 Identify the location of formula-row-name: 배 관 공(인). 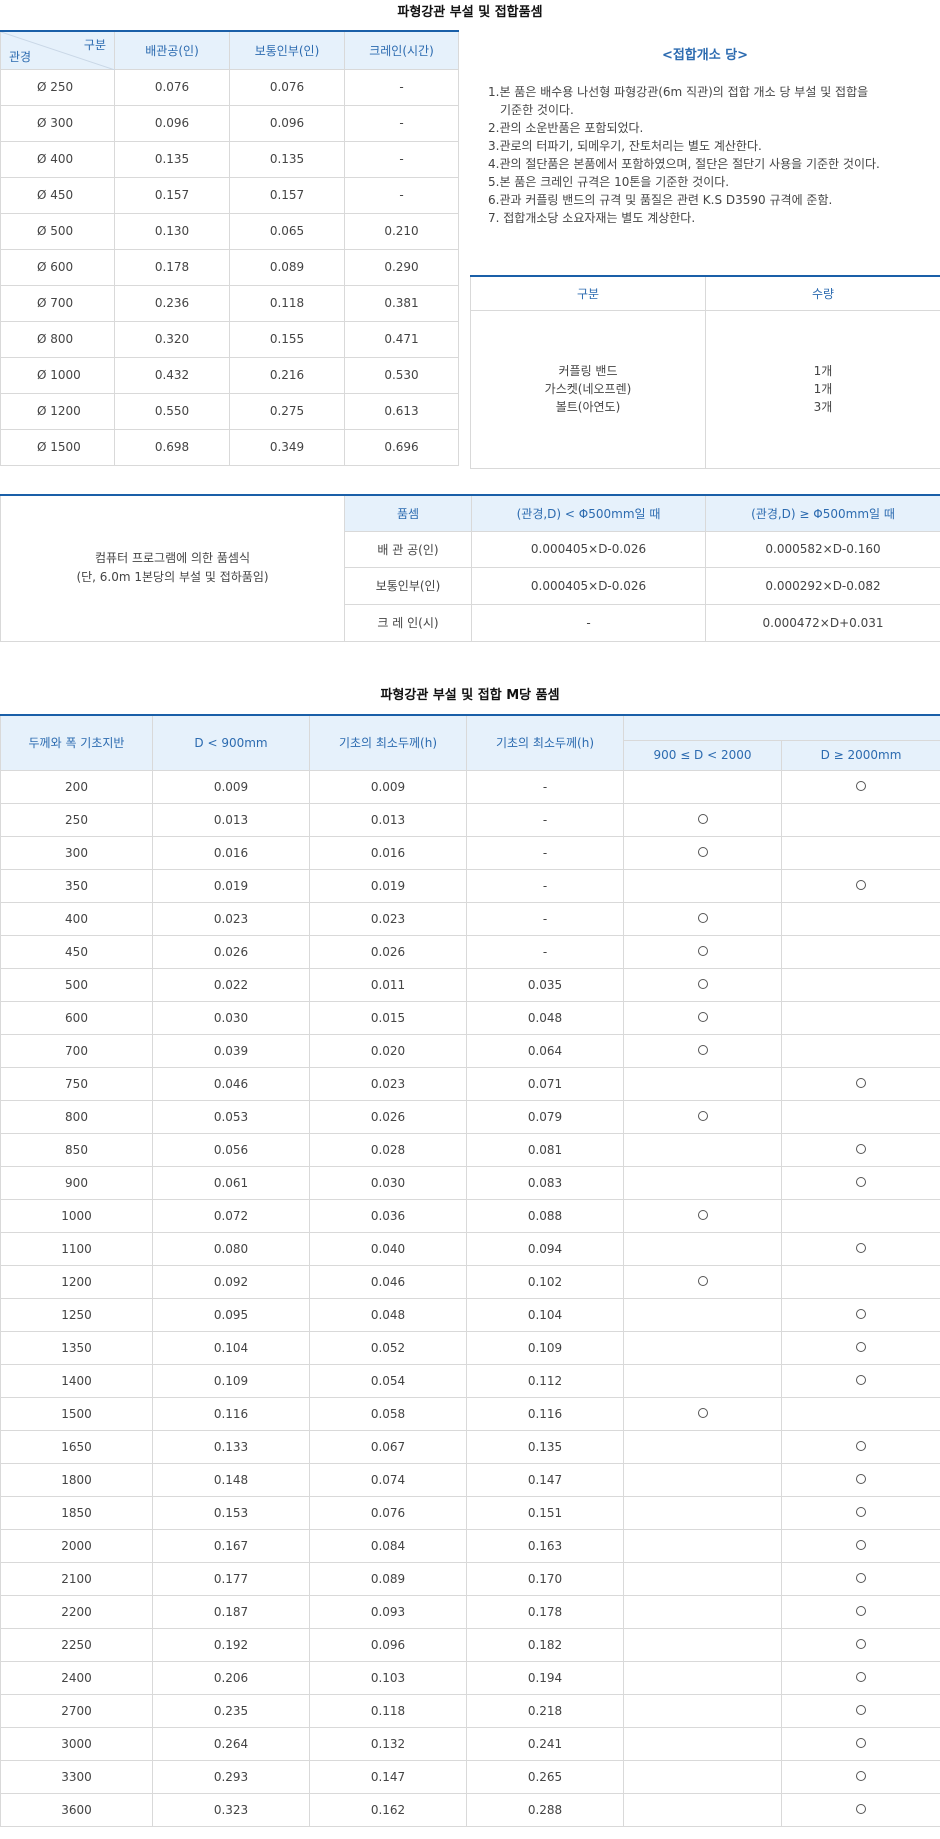
(408, 549).